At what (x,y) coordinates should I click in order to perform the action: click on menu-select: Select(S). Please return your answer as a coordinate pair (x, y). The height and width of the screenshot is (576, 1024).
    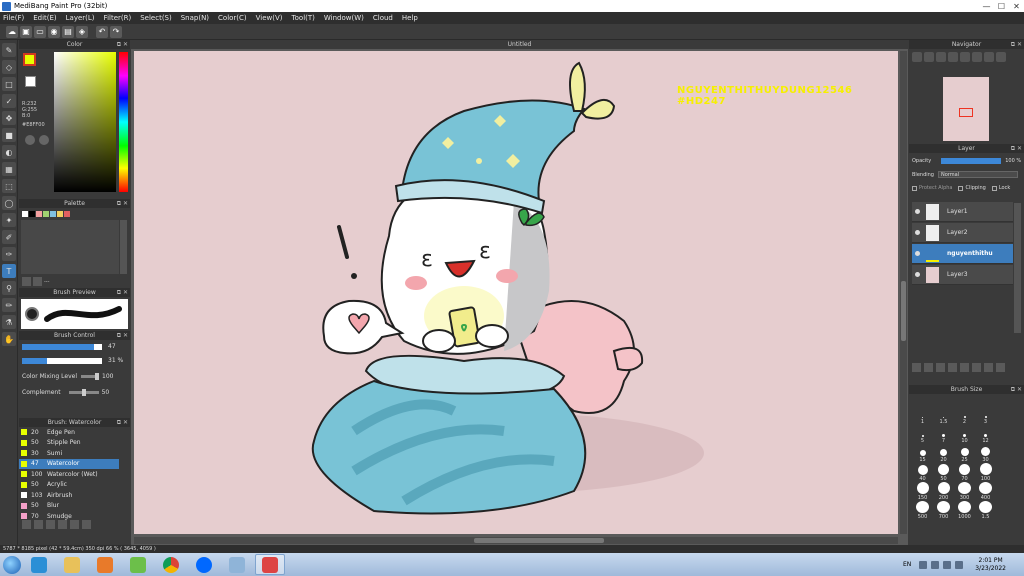
    Looking at the image, I should click on (156, 18).